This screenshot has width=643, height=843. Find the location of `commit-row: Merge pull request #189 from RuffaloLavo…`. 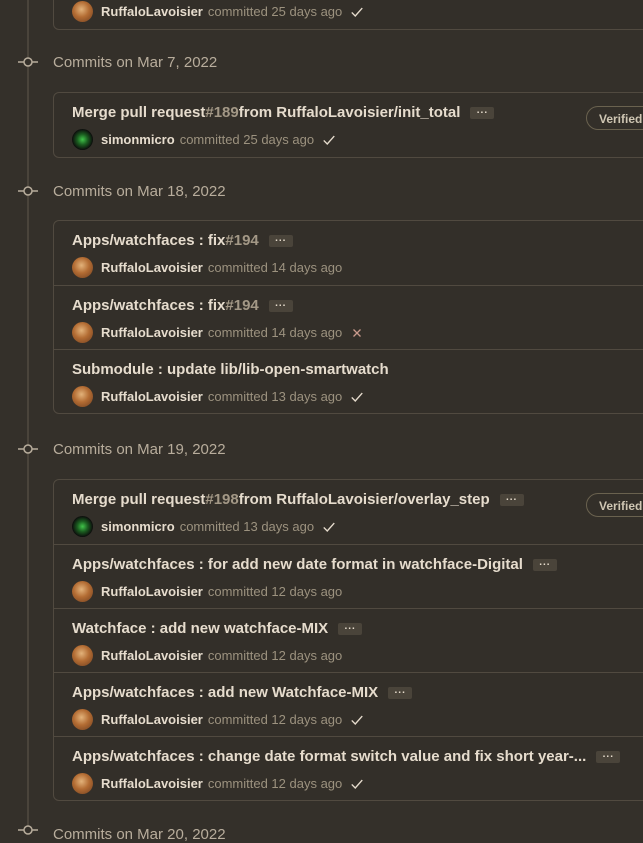

commit-row: Merge pull request #189 from RuffaloLavo… is located at coordinates (348, 125).